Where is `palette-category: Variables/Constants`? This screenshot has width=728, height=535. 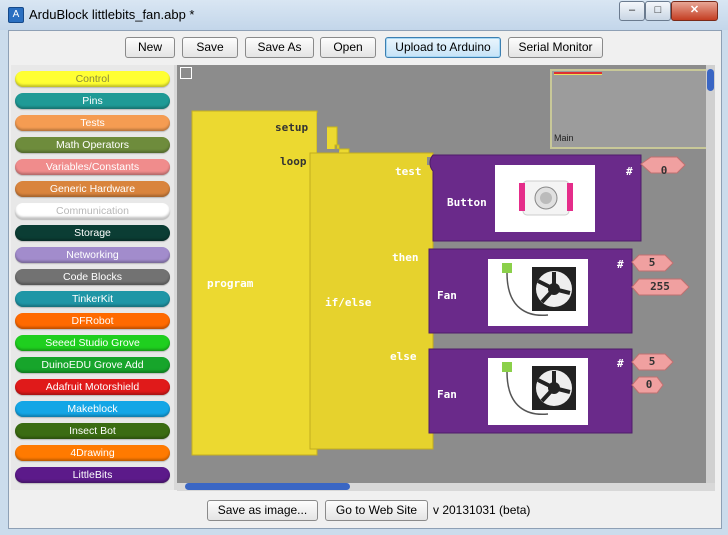
palette-category: Variables/Constants is located at coordinates (92, 167).